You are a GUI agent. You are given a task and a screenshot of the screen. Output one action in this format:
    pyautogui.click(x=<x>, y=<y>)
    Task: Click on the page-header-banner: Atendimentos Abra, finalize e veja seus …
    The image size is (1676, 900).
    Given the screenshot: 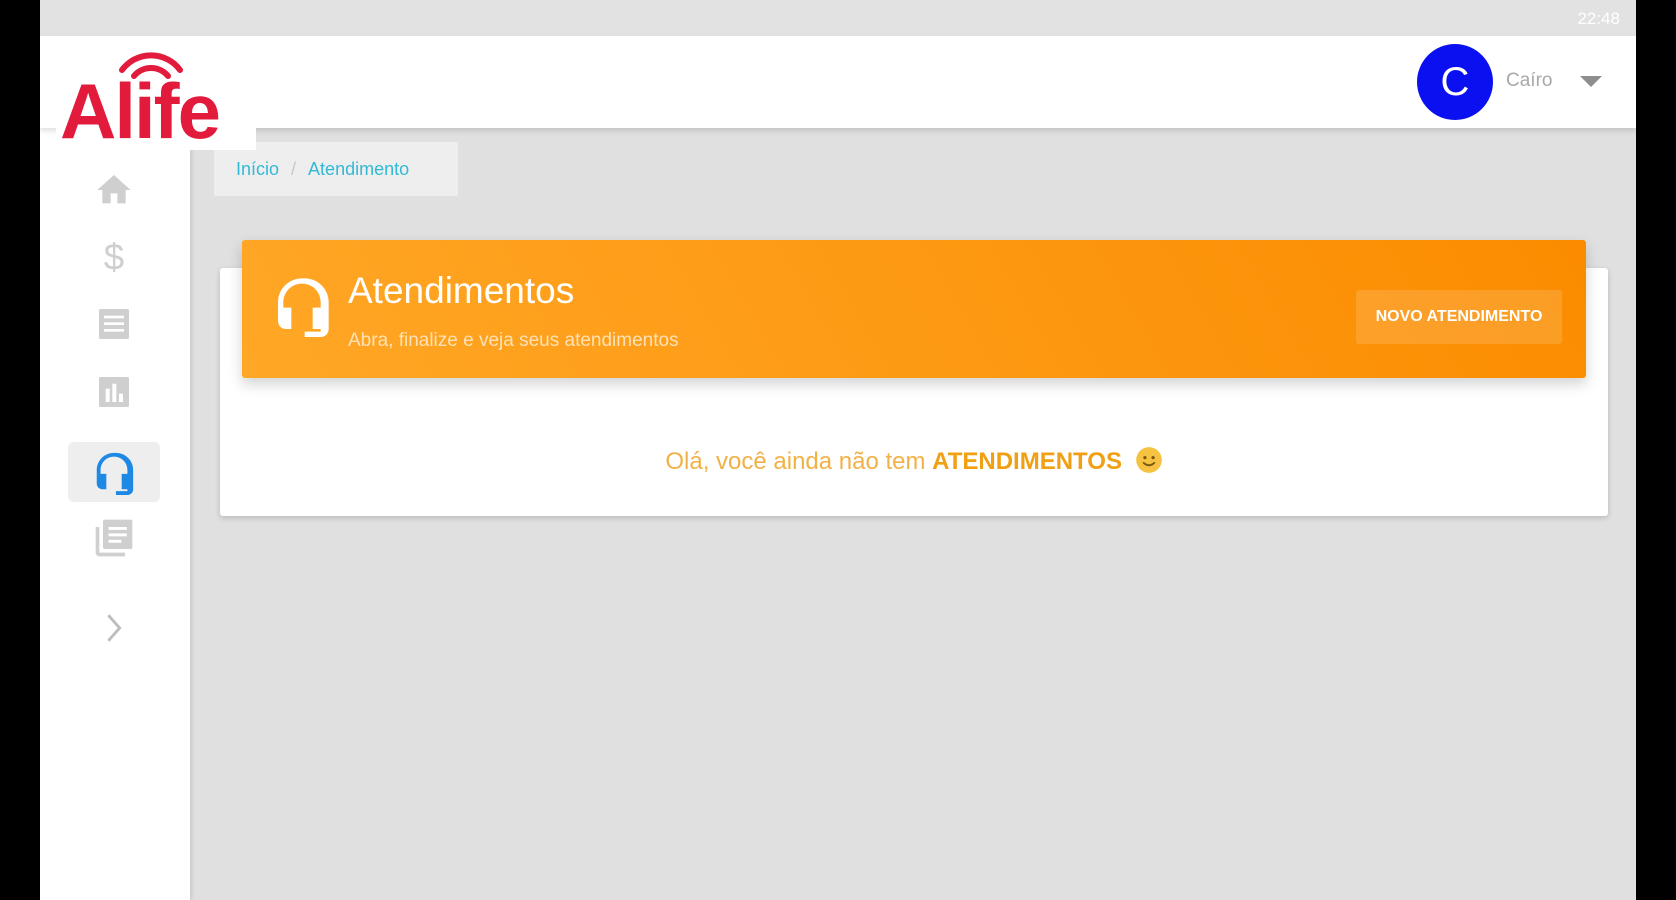 What is the action you would take?
    pyautogui.click(x=914, y=309)
    